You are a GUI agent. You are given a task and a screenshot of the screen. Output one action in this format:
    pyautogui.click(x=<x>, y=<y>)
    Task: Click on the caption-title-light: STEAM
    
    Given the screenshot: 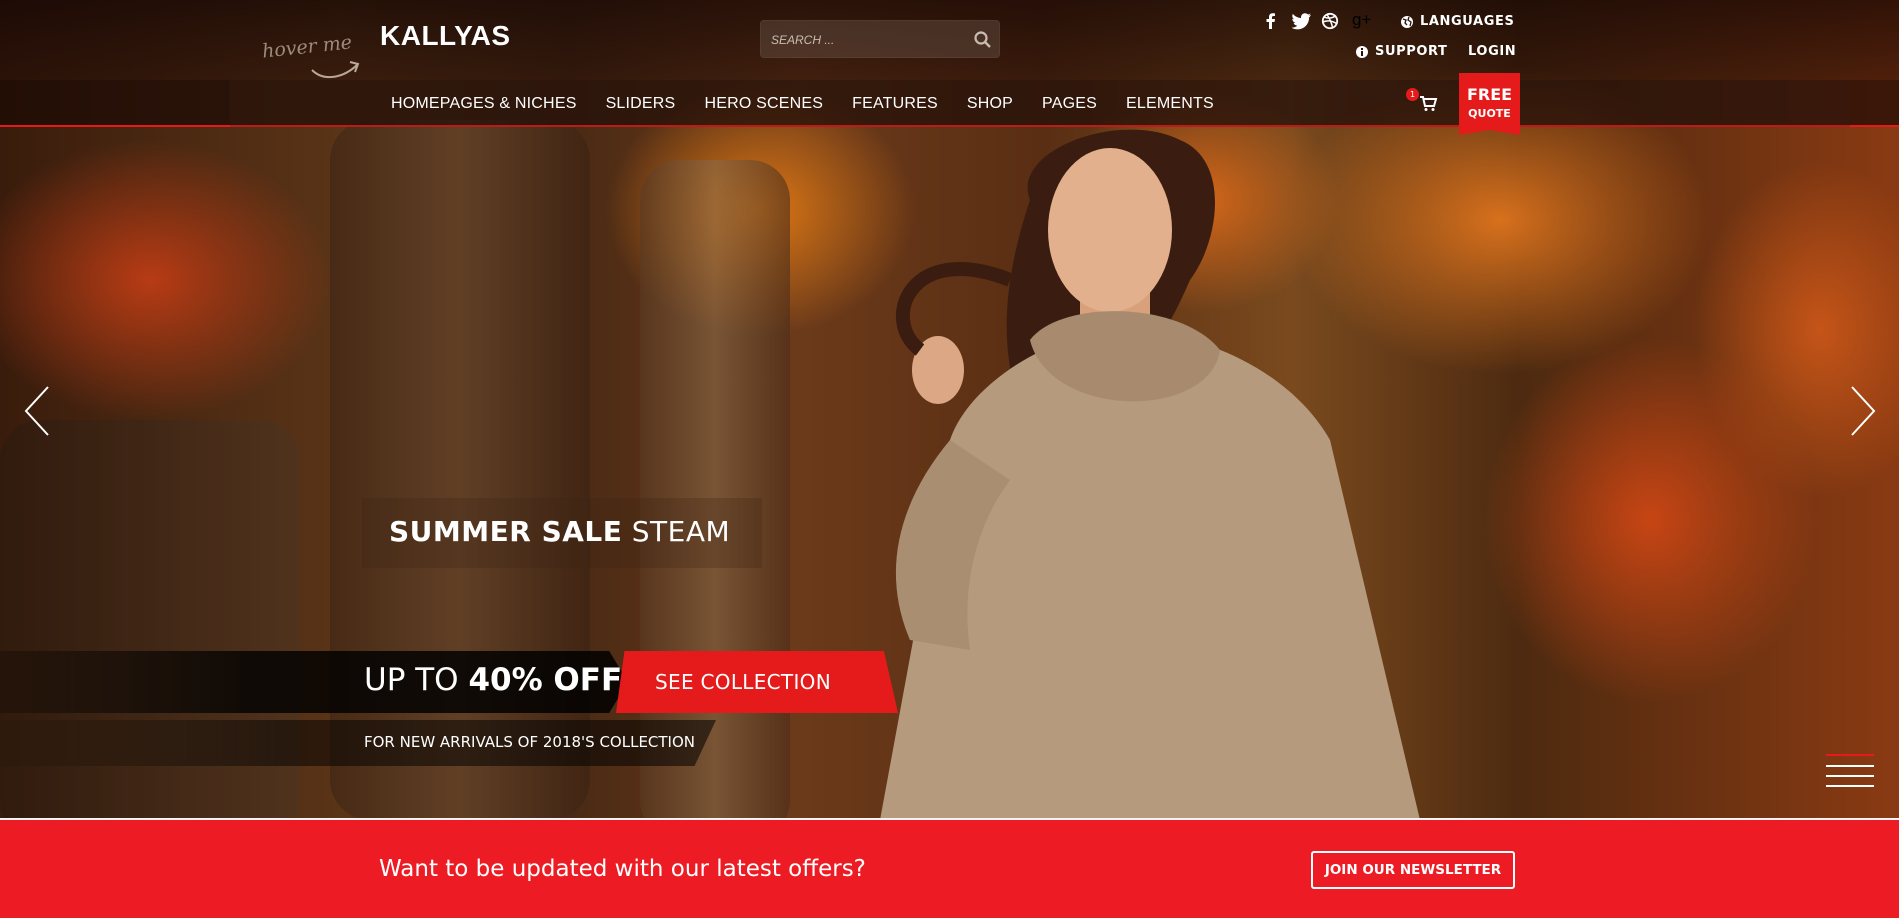 What is the action you would take?
    pyautogui.click(x=676, y=531)
    